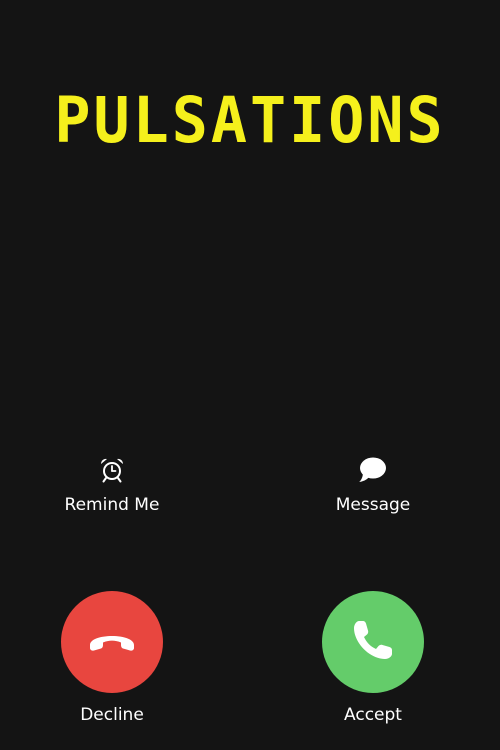 The width and height of the screenshot is (500, 750). I want to click on remind-me-button: Remind Me, so click(112, 485).